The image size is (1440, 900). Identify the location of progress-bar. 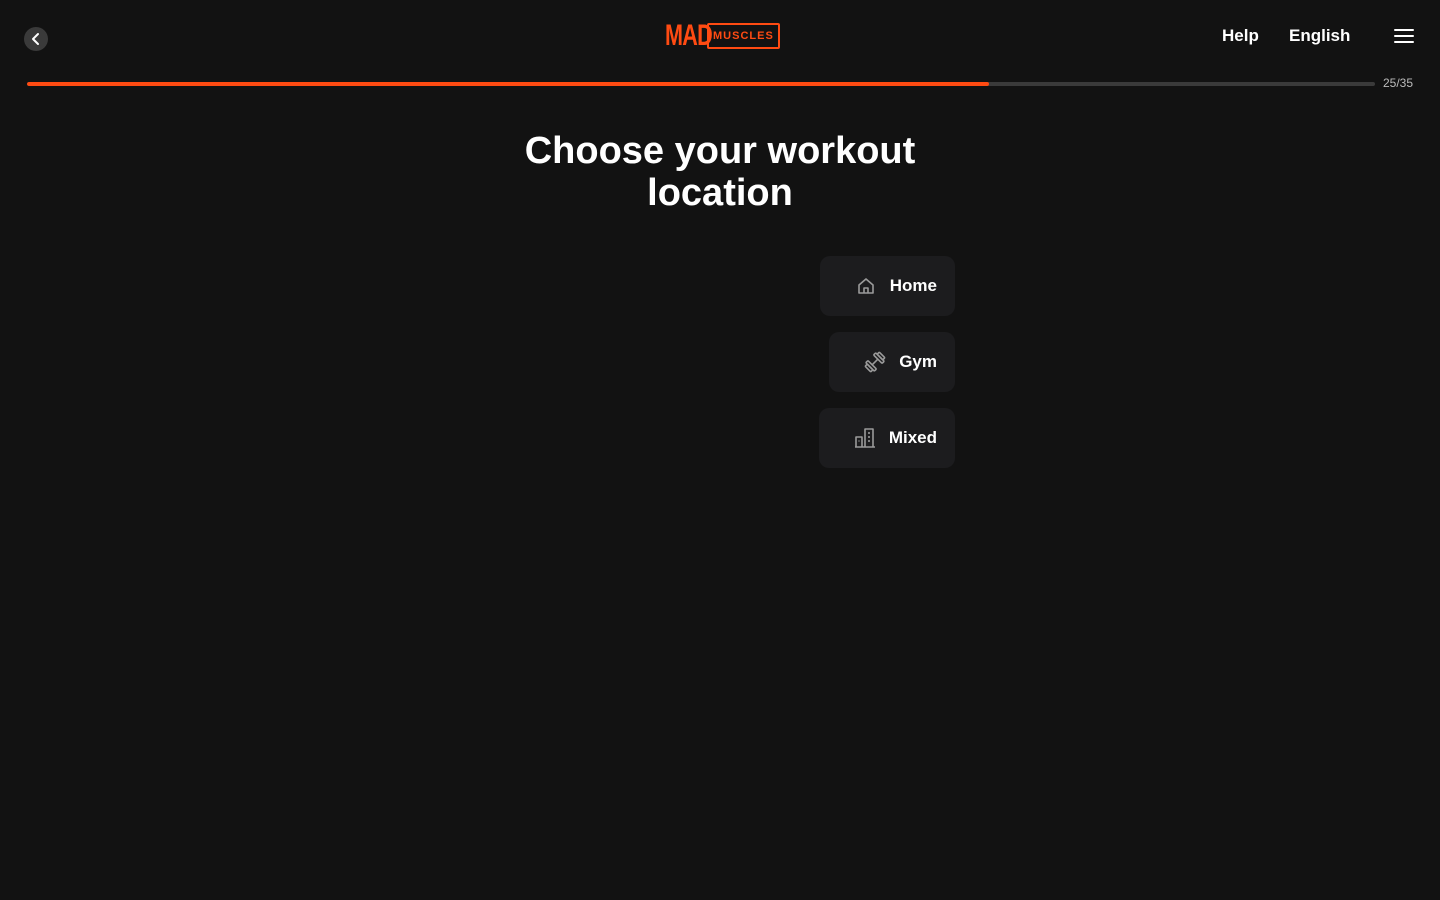
(701, 84).